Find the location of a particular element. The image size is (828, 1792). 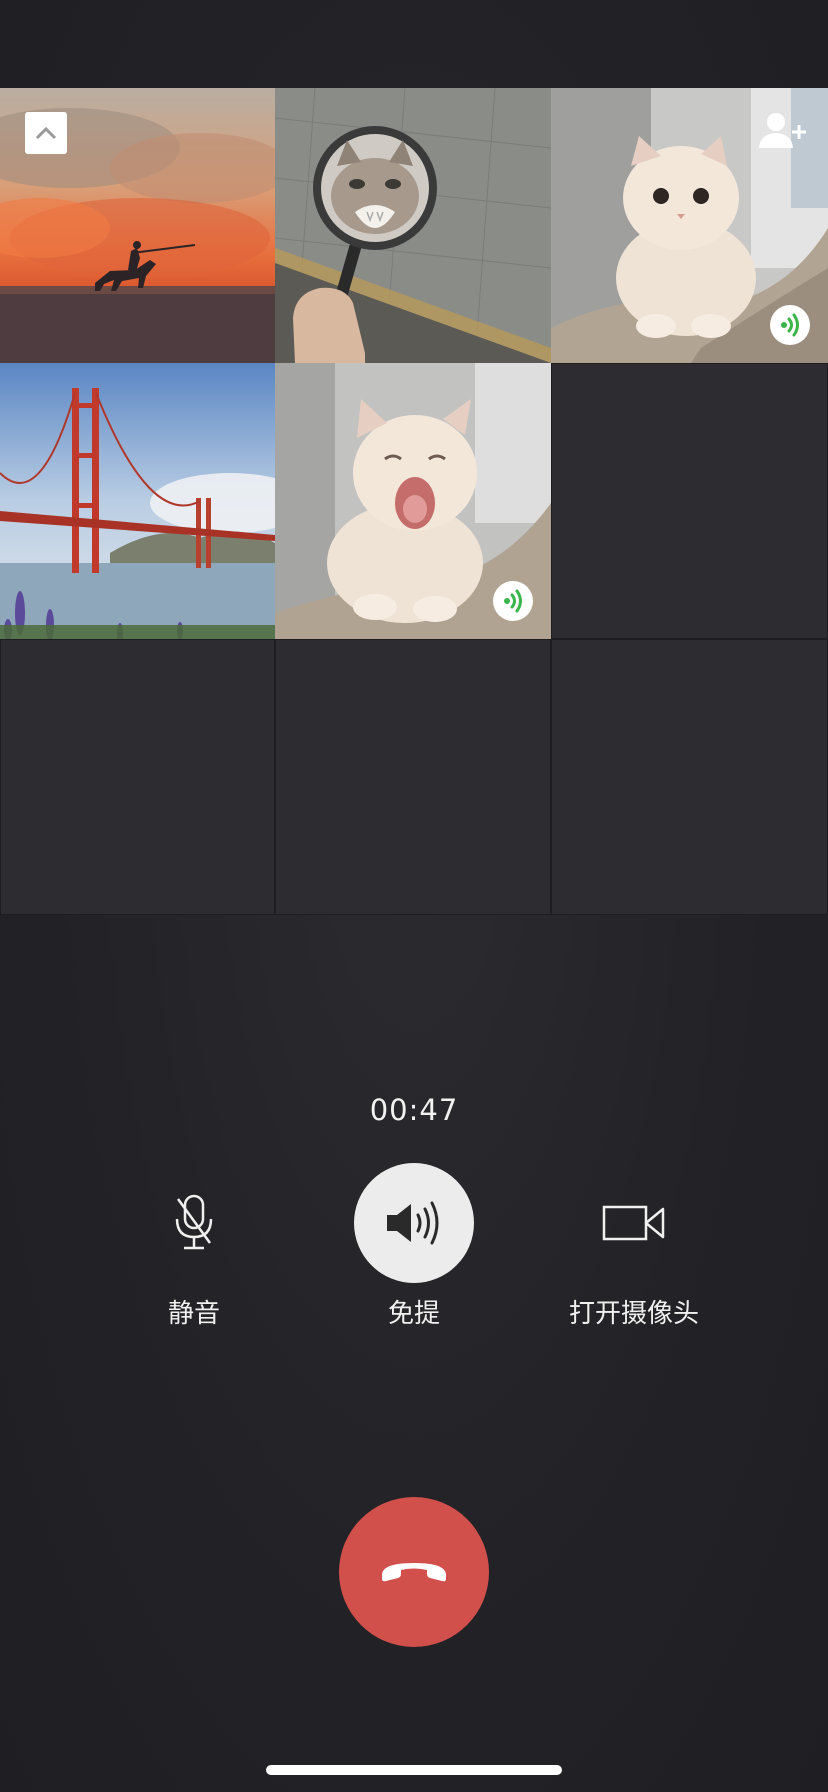

hang-up-icon is located at coordinates (414, 1572).